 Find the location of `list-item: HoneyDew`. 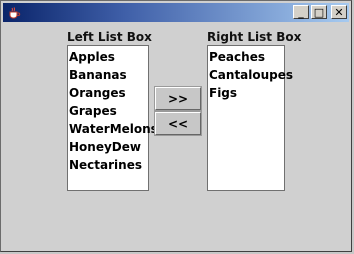

list-item: HoneyDew is located at coordinates (108, 147).